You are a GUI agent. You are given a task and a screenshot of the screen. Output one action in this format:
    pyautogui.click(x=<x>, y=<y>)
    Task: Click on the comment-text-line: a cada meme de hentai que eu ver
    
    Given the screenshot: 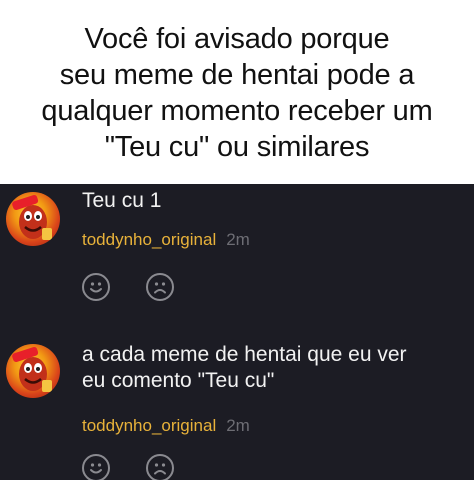 What is the action you would take?
    pyautogui.click(x=244, y=354)
    